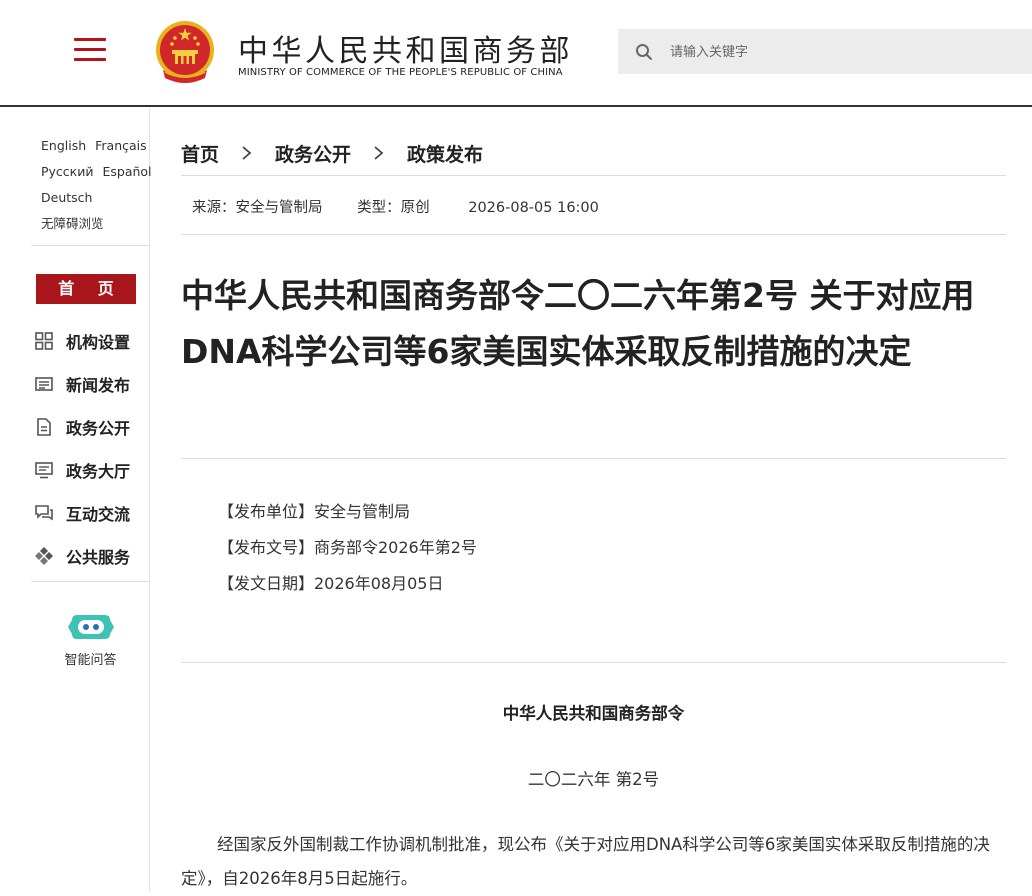  I want to click on lang-english-link: English, so click(63, 145).